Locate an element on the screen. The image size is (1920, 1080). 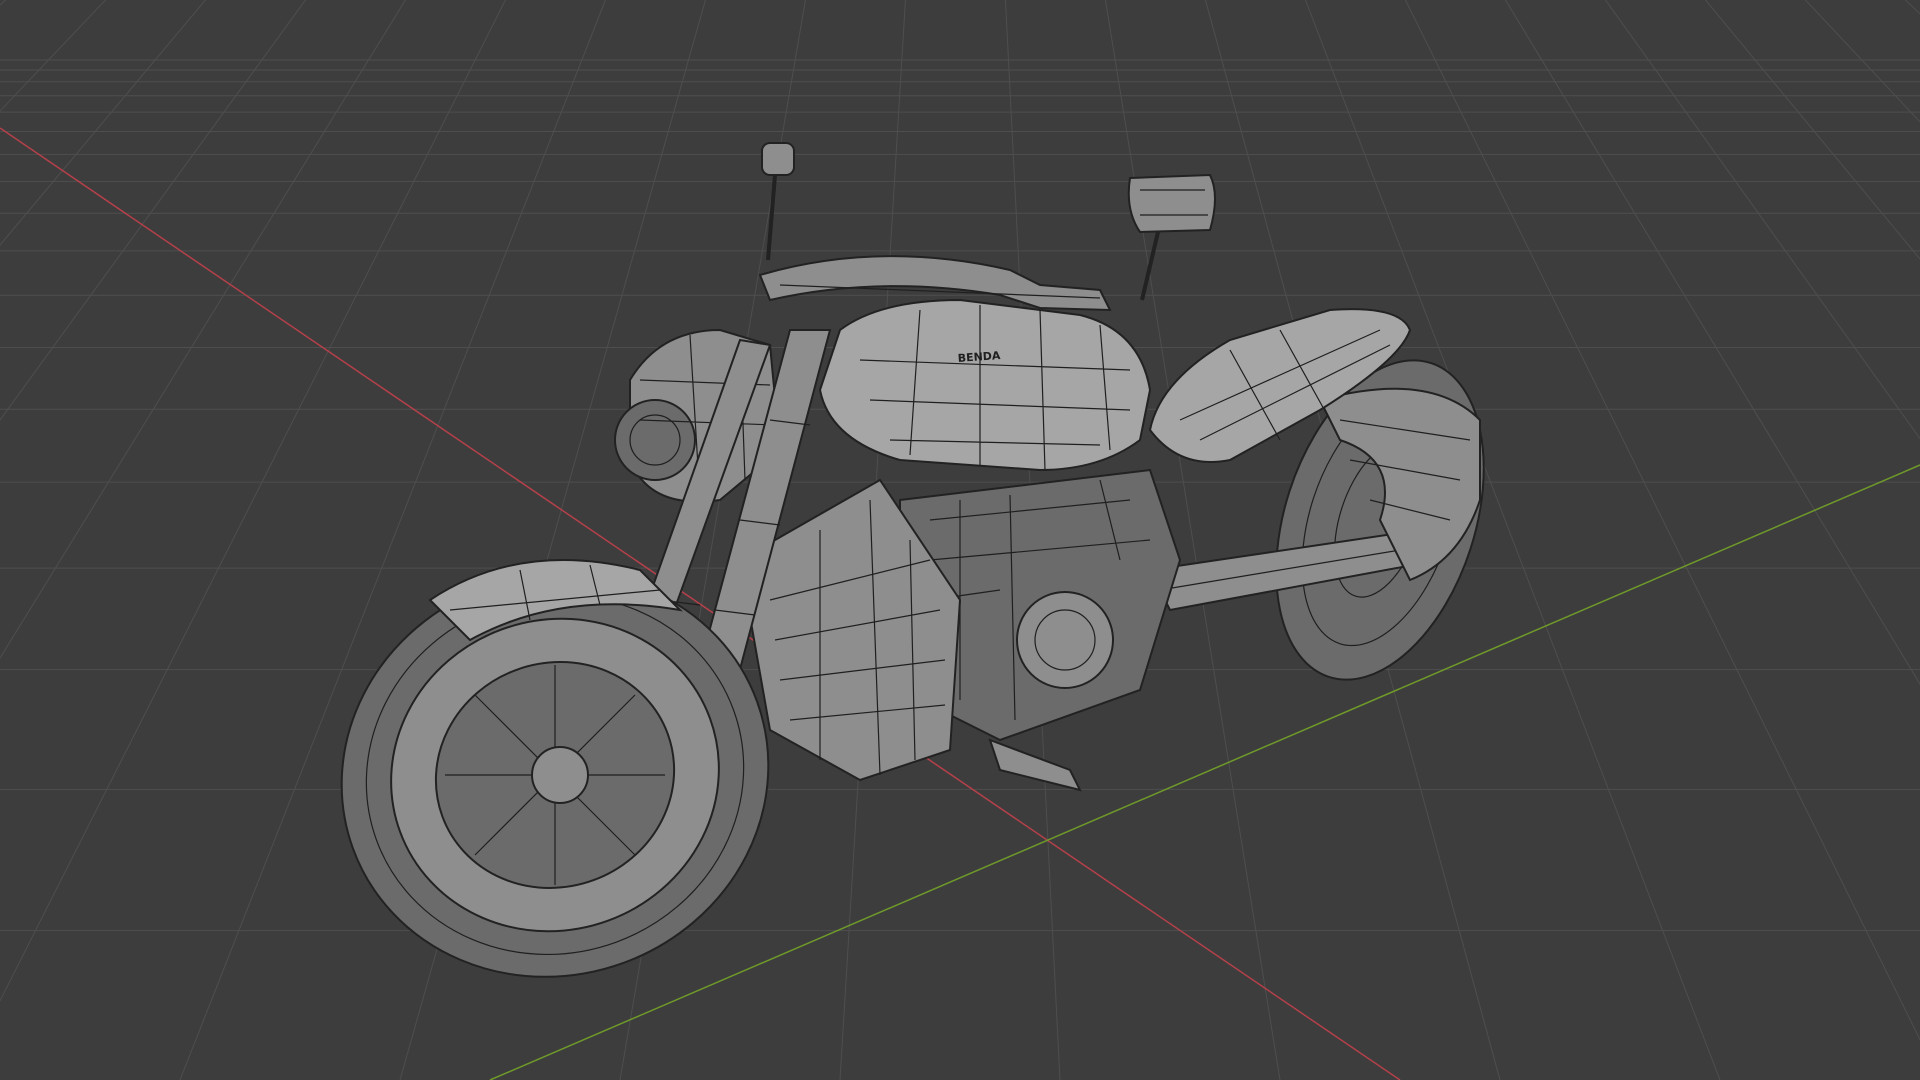
left-mirror is located at coordinates (778, 201).